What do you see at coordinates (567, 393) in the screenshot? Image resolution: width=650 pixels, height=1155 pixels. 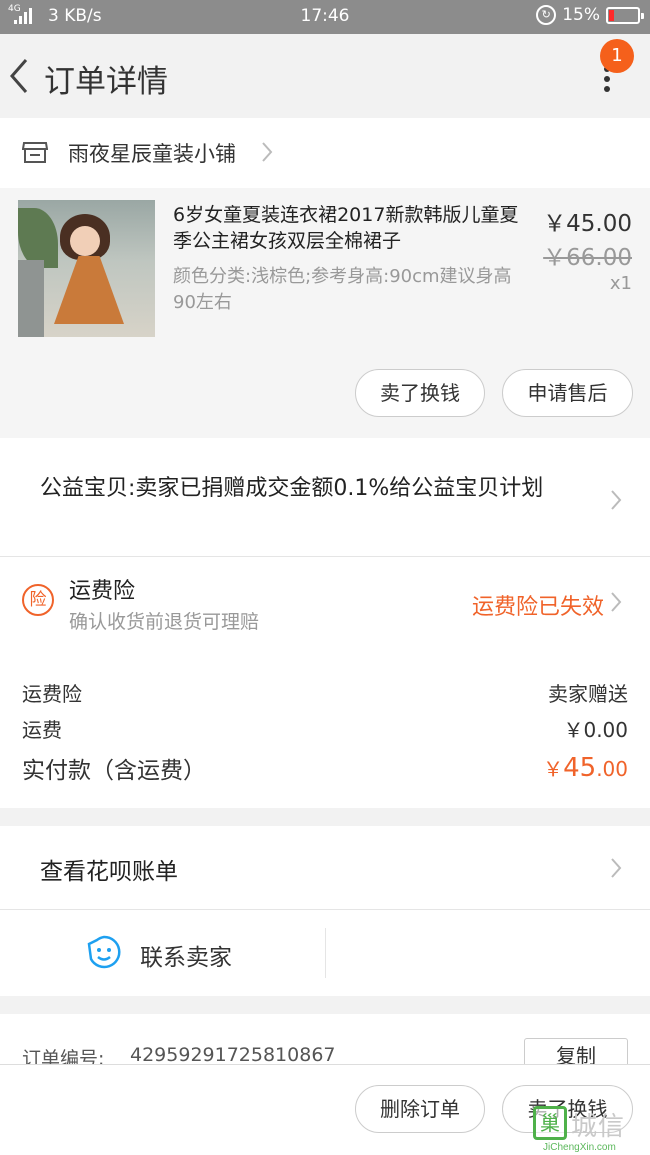 I see `after-sales-button: 申请售后` at bounding box center [567, 393].